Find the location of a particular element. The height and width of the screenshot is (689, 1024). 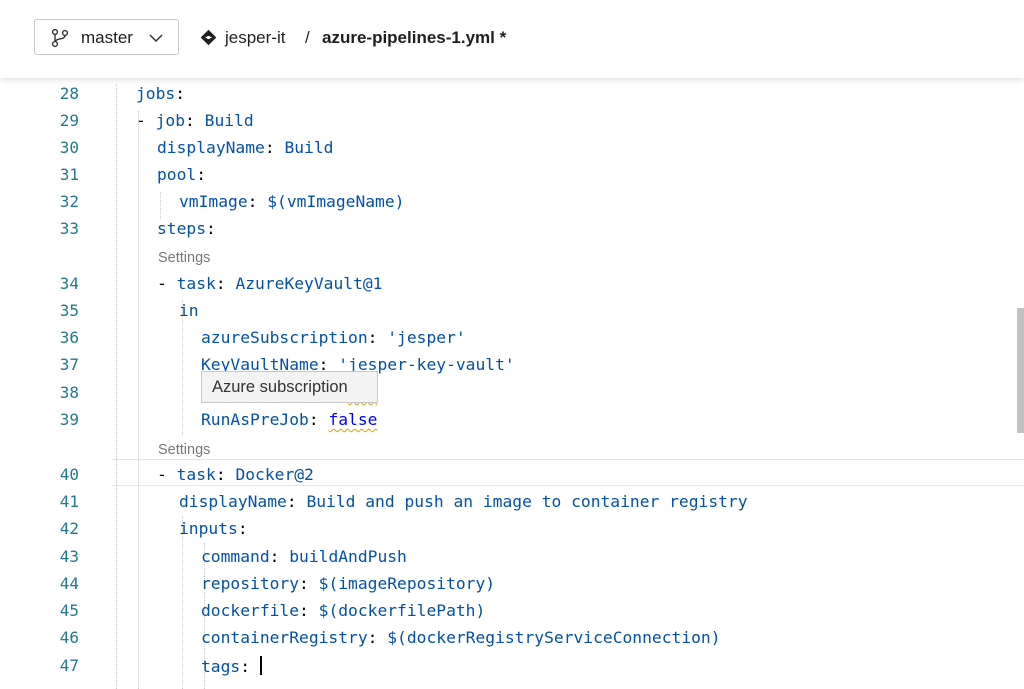

yaml-value: $(vmImageName) is located at coordinates (336, 201).